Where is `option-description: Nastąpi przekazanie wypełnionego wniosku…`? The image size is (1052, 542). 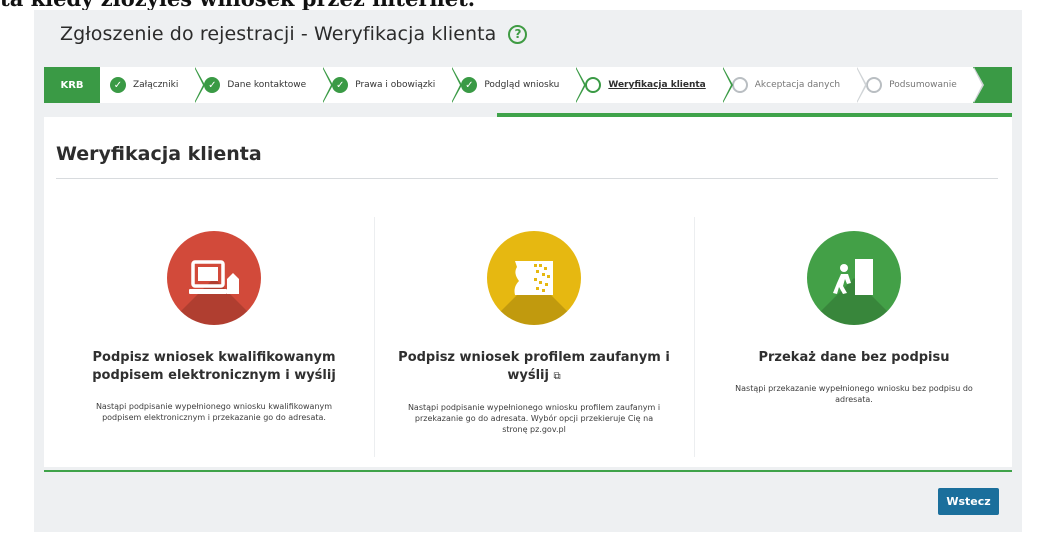 option-description: Nastąpi przekazanie wypełnionego wniosku… is located at coordinates (854, 394).